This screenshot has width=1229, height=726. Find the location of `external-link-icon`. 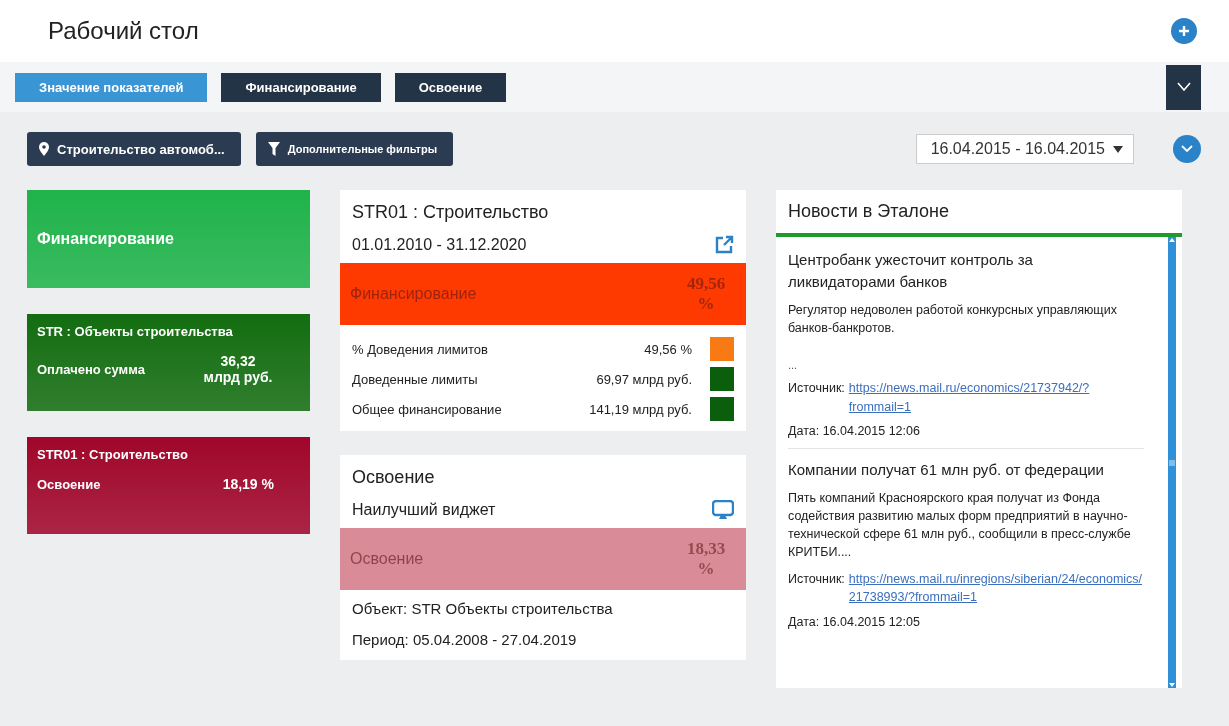

external-link-icon is located at coordinates (724, 245).